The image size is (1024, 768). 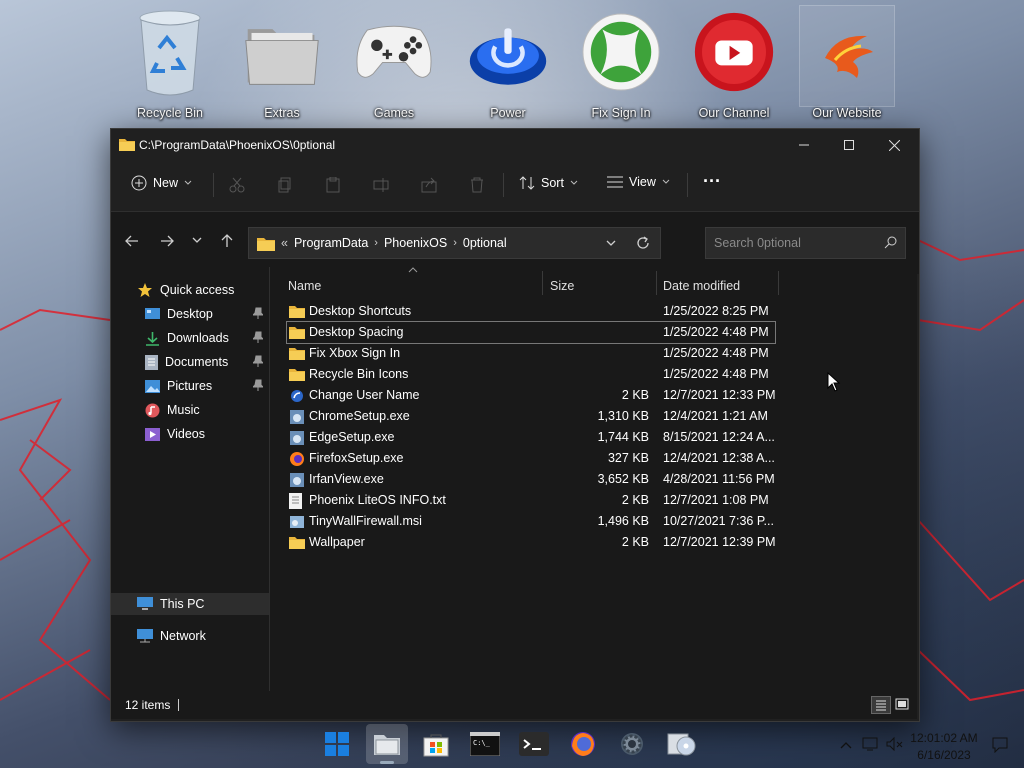 I want to click on nav-item-downloads: Downloads, so click(x=204, y=338).